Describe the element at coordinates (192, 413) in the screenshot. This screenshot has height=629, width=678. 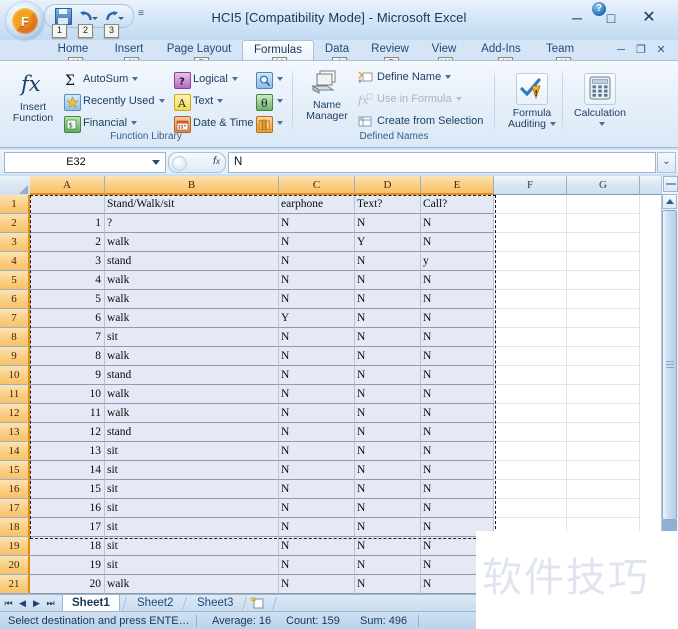
I see `cell-B12: walk` at that location.